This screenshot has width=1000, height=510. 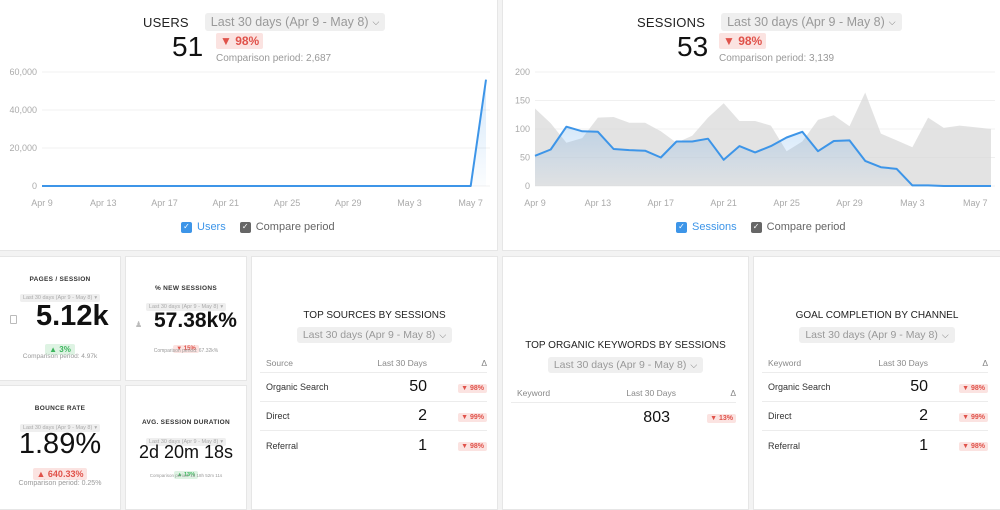 What do you see at coordinates (620, 365) in the screenshot?
I see `date-range-label: Last 30 days (Apr 9 - May 8)` at bounding box center [620, 365].